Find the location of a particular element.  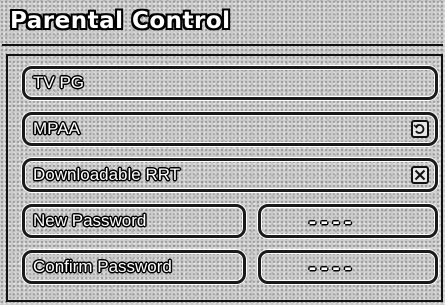

menu-item-label: Downloadable RRT is located at coordinates (107, 174).